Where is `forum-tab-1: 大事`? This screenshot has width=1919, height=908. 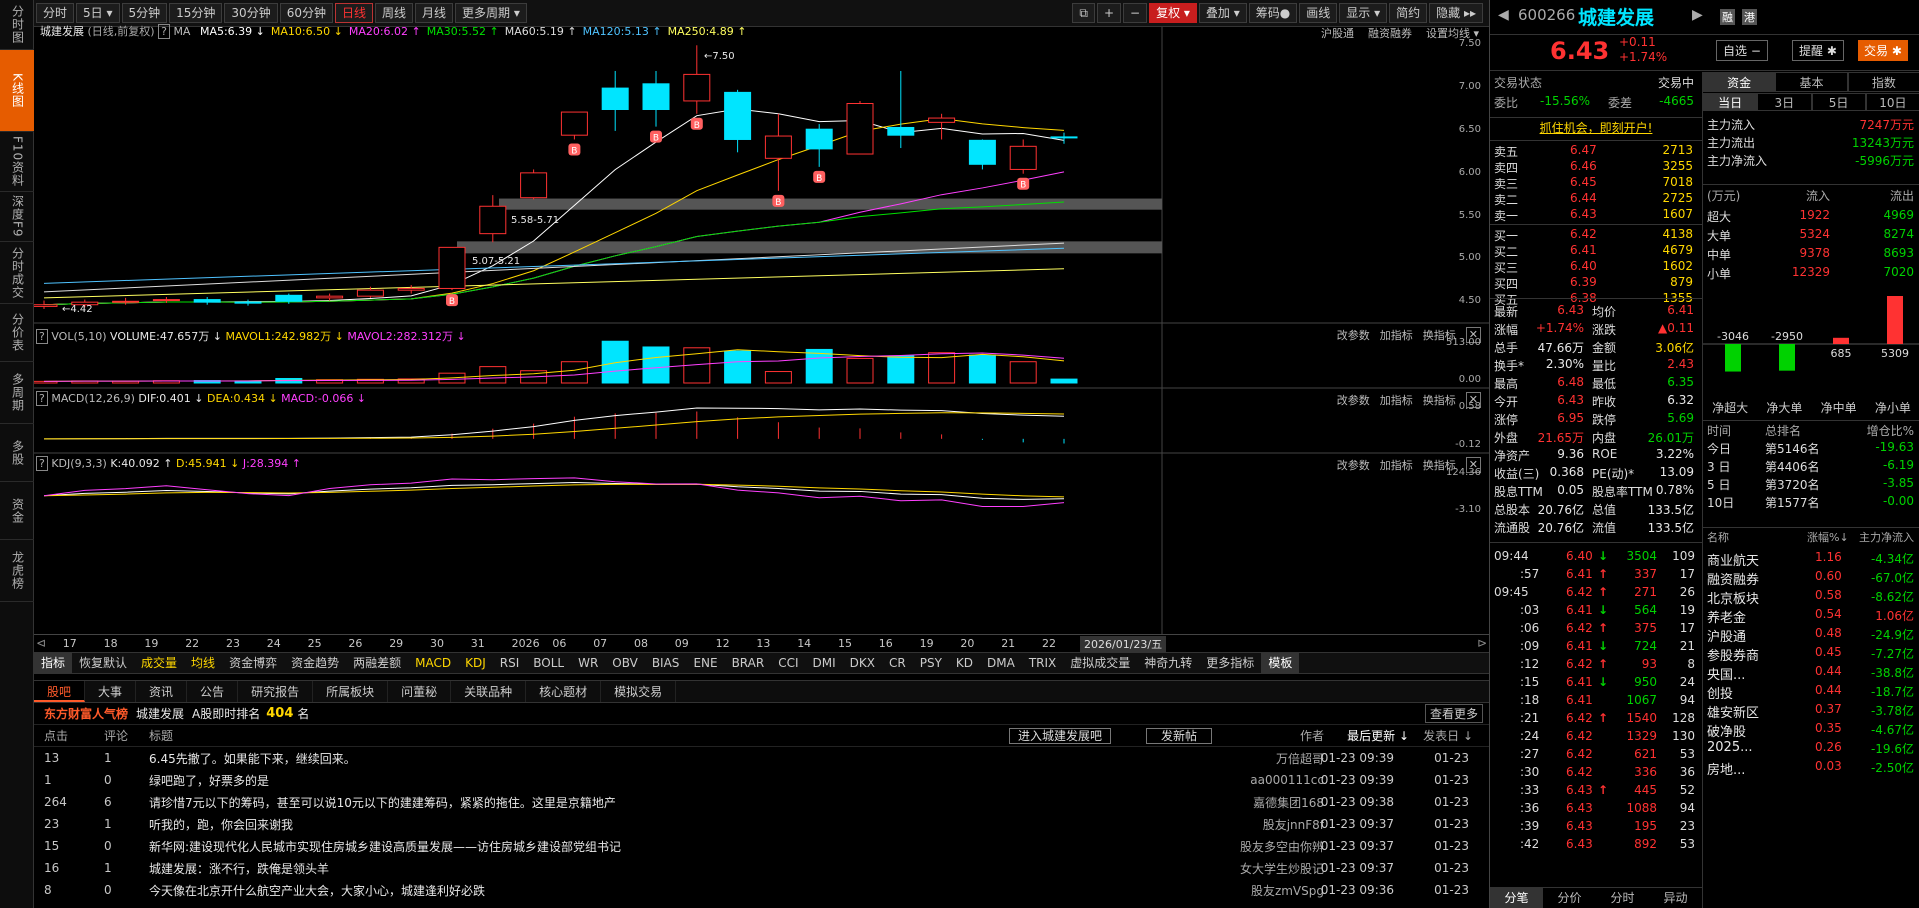
forum-tab-1: 大事 is located at coordinates (111, 691).